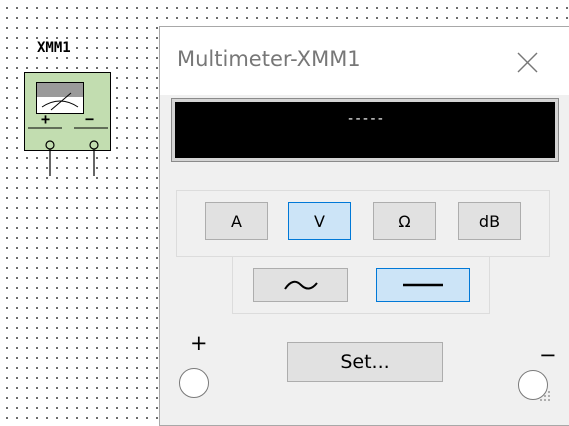  I want to click on symbol-leads, so click(68, 151).